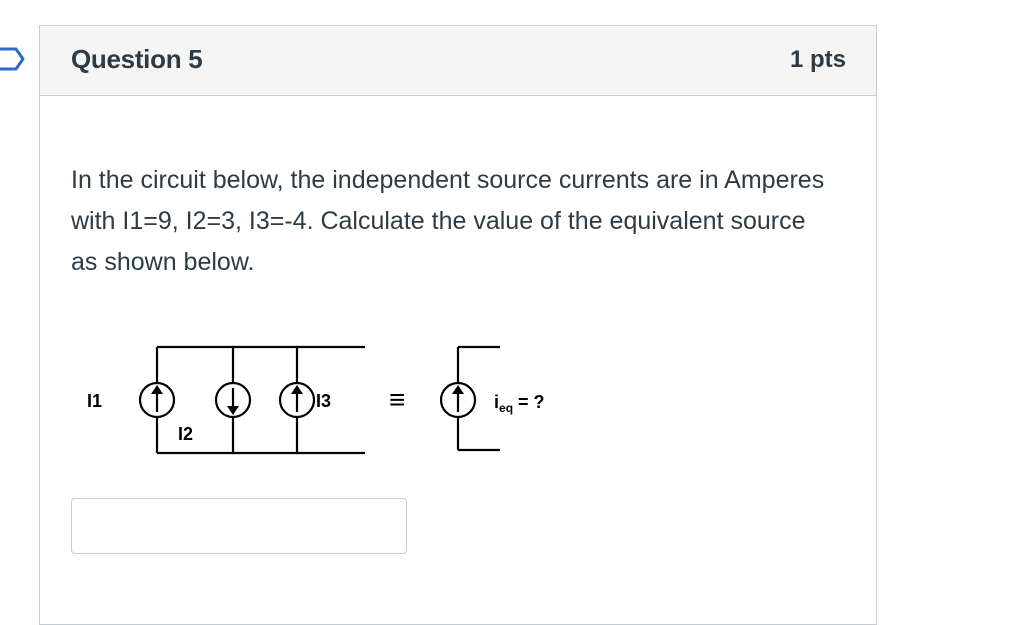 The height and width of the screenshot is (625, 1021). What do you see at coordinates (458, 400) in the screenshot?
I see `source-ieq` at bounding box center [458, 400].